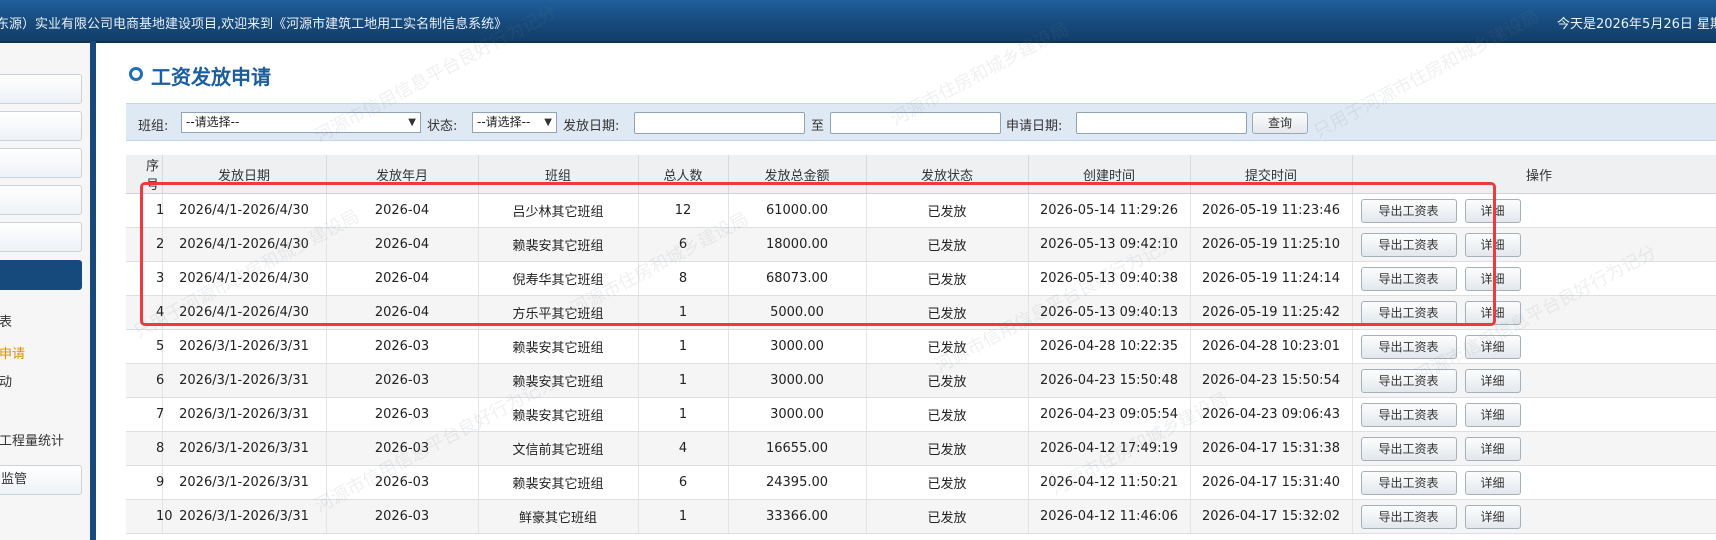 This screenshot has width=1716, height=540. What do you see at coordinates (1109, 278) in the screenshot?
I see `row-created: 2026-05-13 09:40:38` at bounding box center [1109, 278].